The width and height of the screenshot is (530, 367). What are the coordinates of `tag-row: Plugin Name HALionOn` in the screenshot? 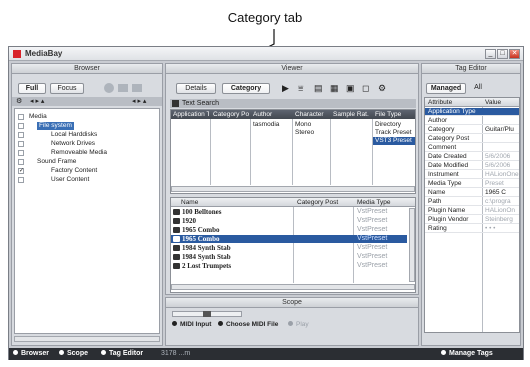 It's located at (472, 211).